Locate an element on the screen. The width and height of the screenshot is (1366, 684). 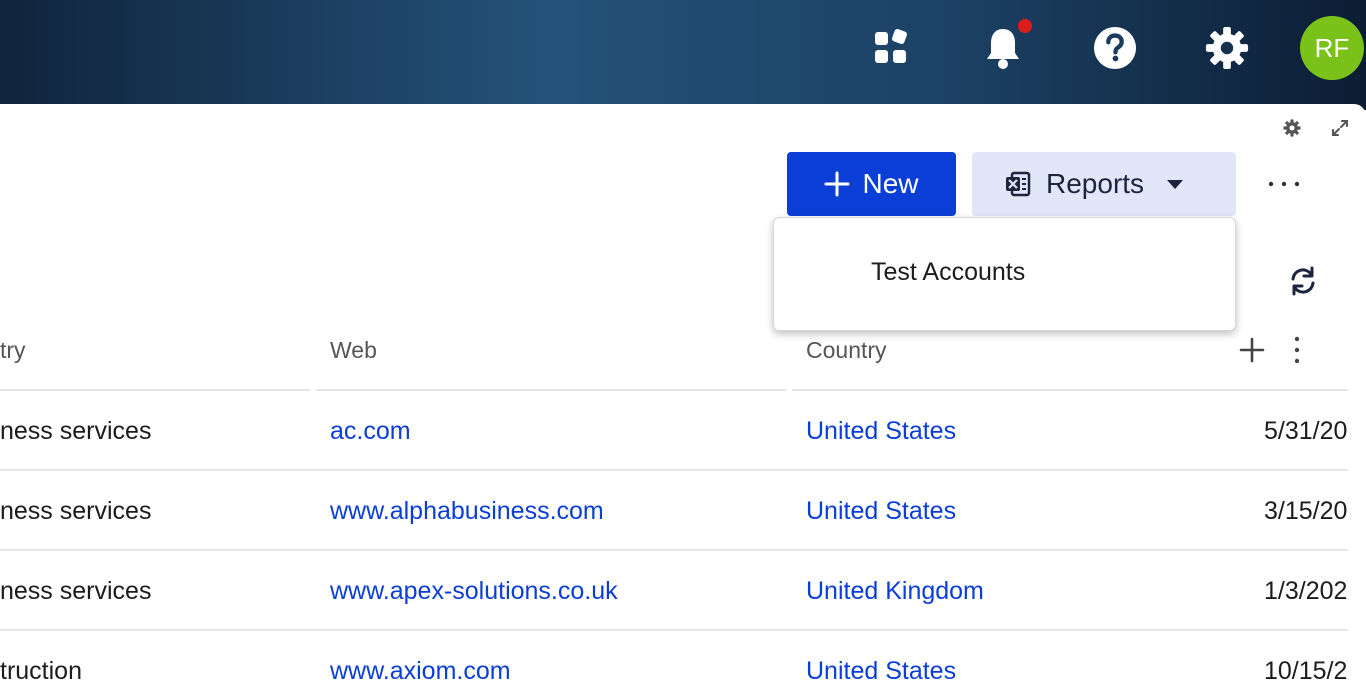
table-cell-web-link: www.axiom.com is located at coordinates (420, 670).